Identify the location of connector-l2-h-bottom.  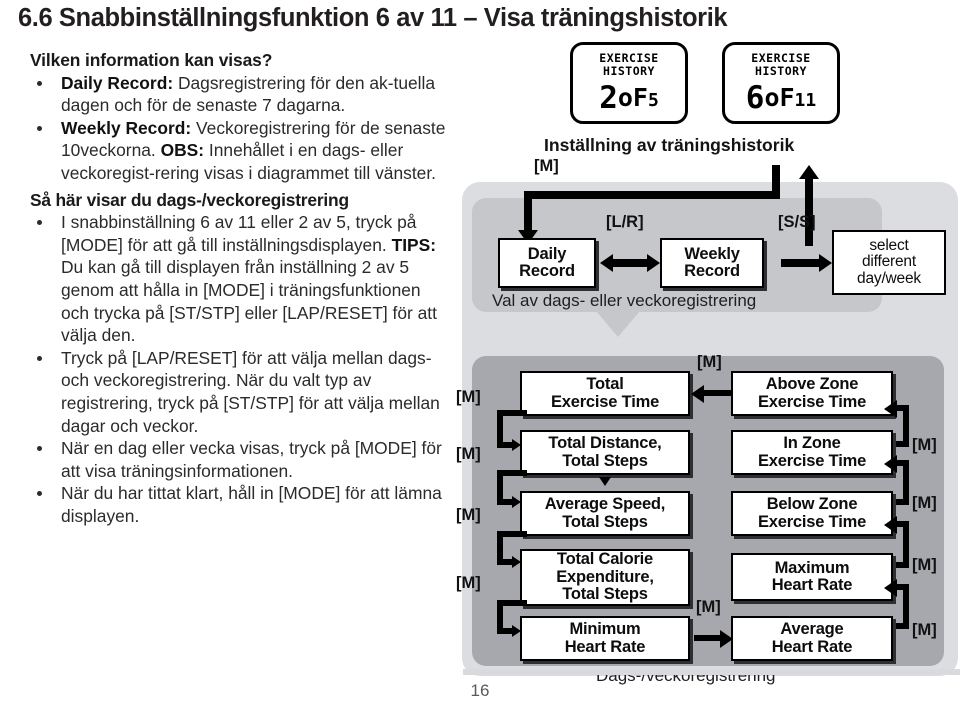
(505, 502).